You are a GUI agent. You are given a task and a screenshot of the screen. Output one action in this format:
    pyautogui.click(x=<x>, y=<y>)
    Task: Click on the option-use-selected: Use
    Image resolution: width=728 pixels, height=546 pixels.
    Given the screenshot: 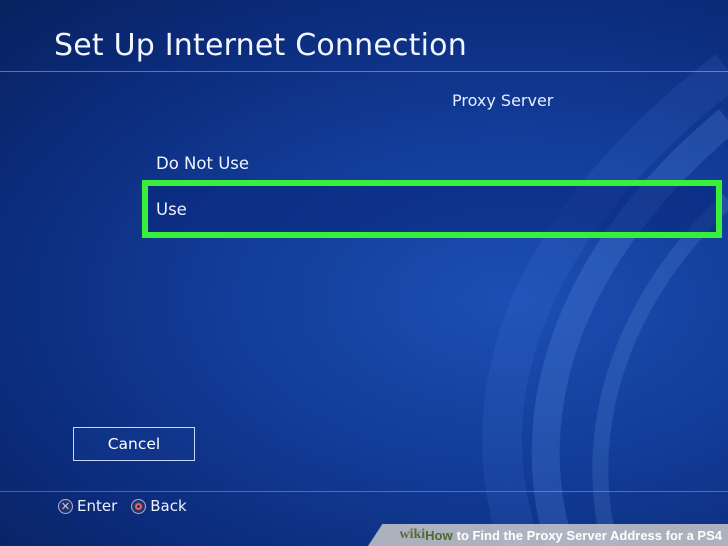 What is the action you would take?
    pyautogui.click(x=432, y=209)
    